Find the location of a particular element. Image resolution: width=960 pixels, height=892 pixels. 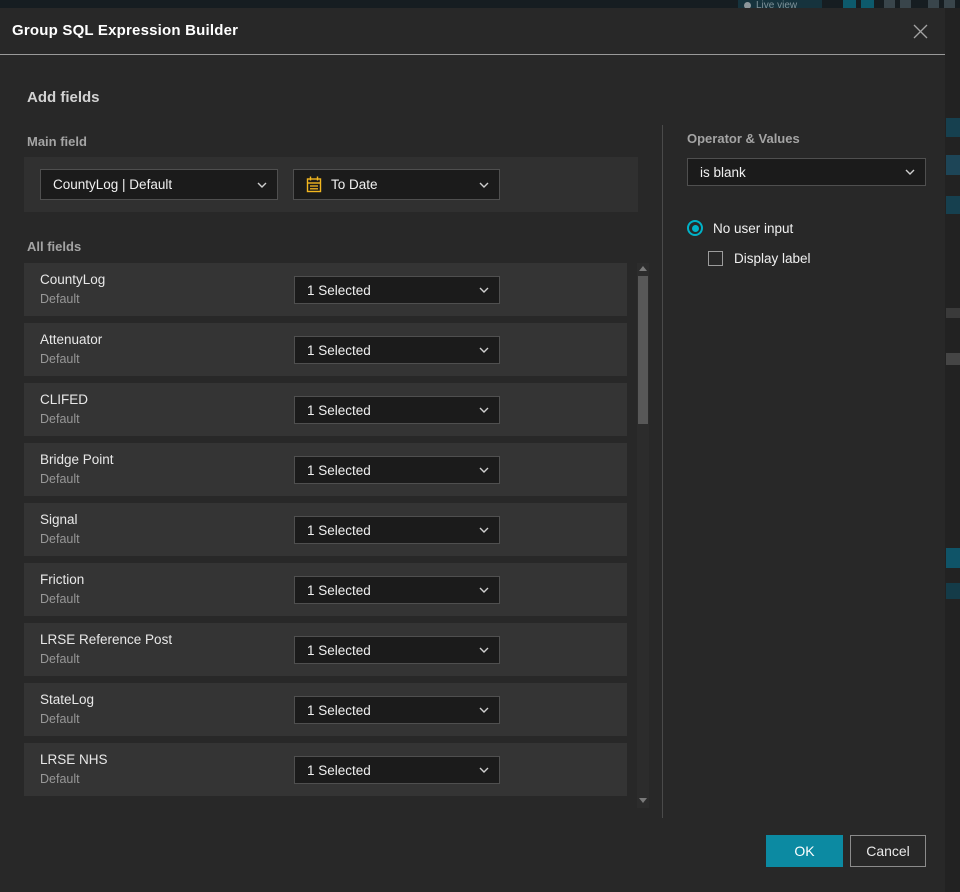

field-name: CountyLog is located at coordinates (73, 279).